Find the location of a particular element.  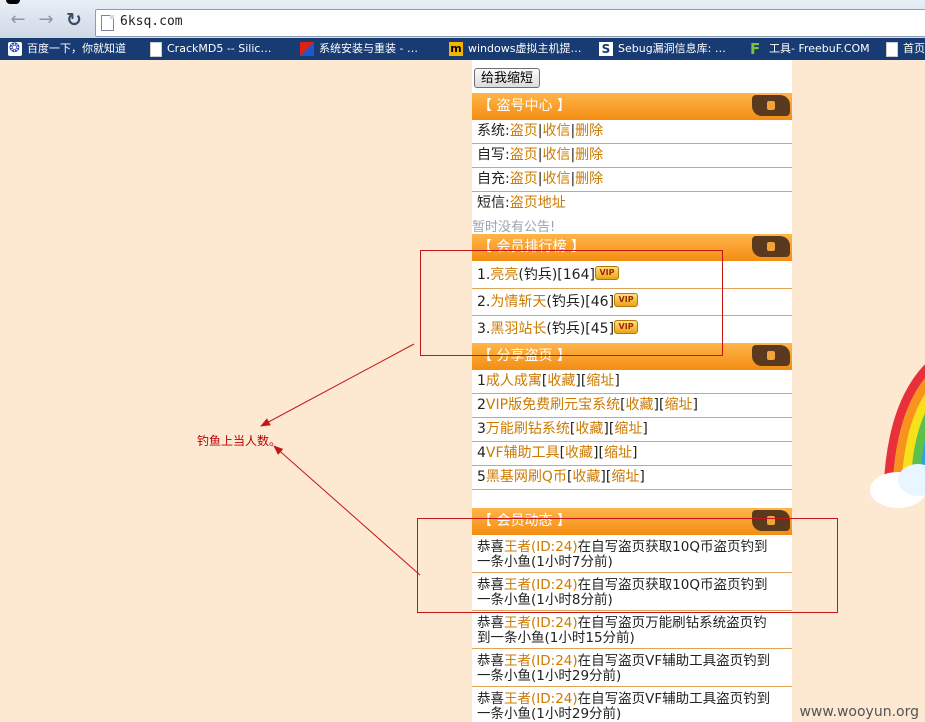

browser-logo-icon is located at coordinates (13, 2).